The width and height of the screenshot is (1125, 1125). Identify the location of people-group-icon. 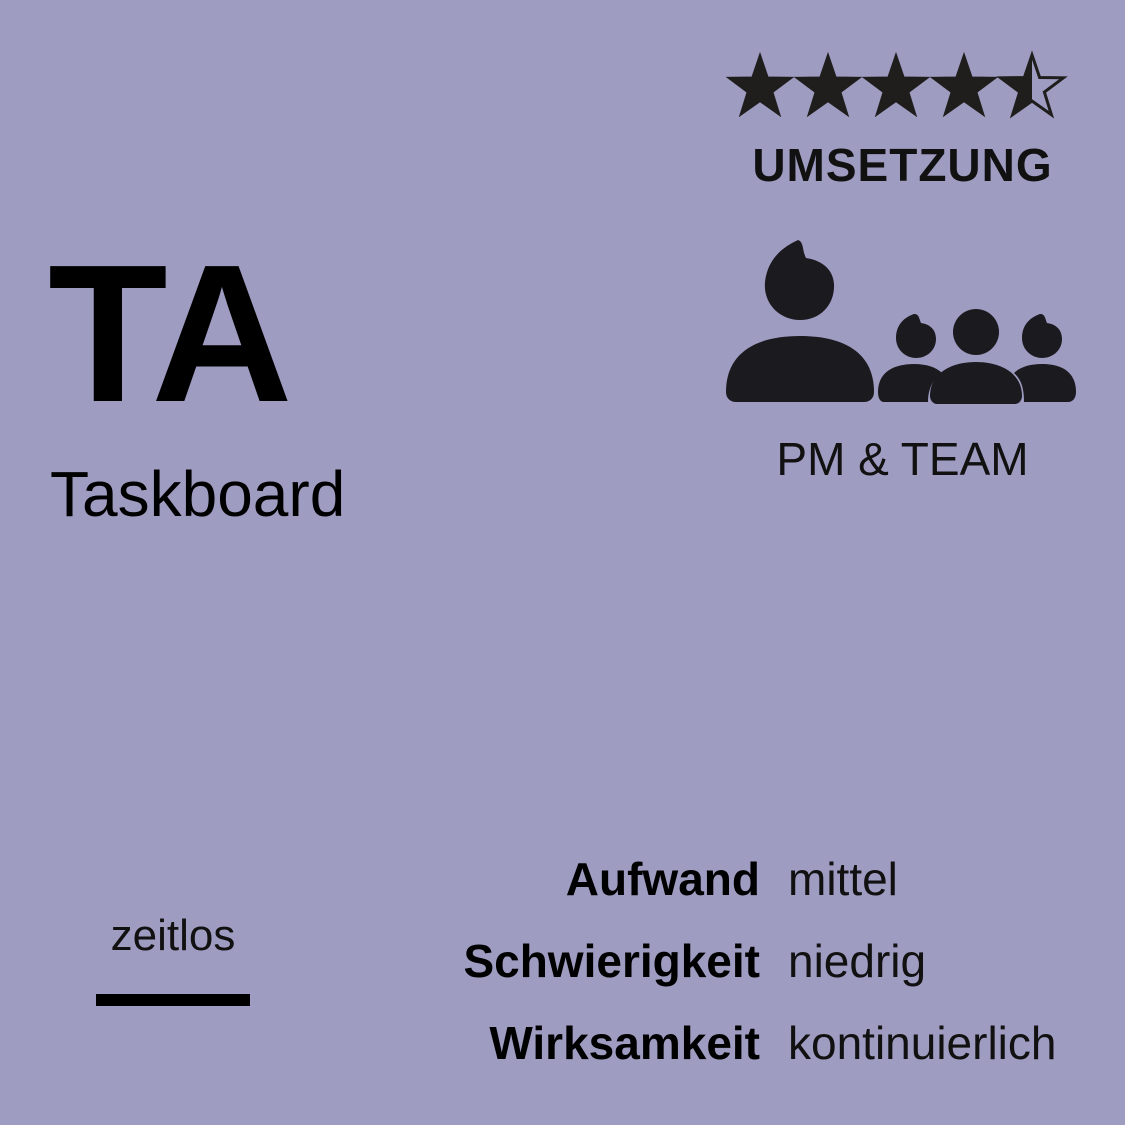
(900, 322).